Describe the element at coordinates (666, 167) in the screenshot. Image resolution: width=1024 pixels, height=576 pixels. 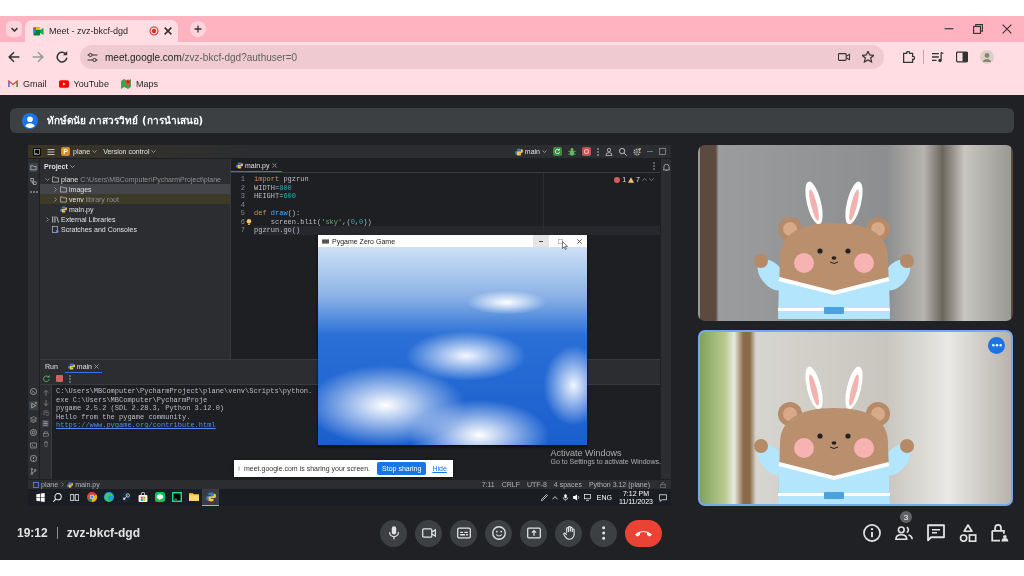
I see `bell-icon` at that location.